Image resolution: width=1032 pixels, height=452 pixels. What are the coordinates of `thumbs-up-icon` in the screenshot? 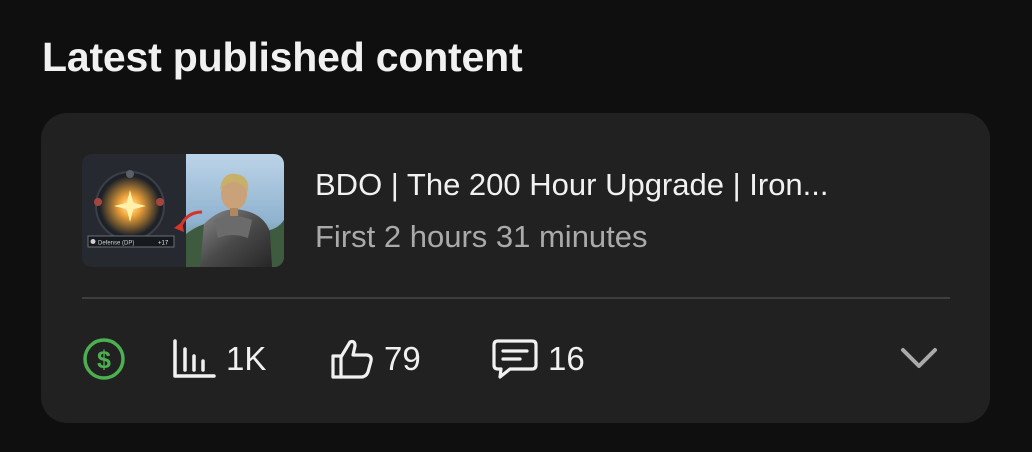 It's located at (352, 359).